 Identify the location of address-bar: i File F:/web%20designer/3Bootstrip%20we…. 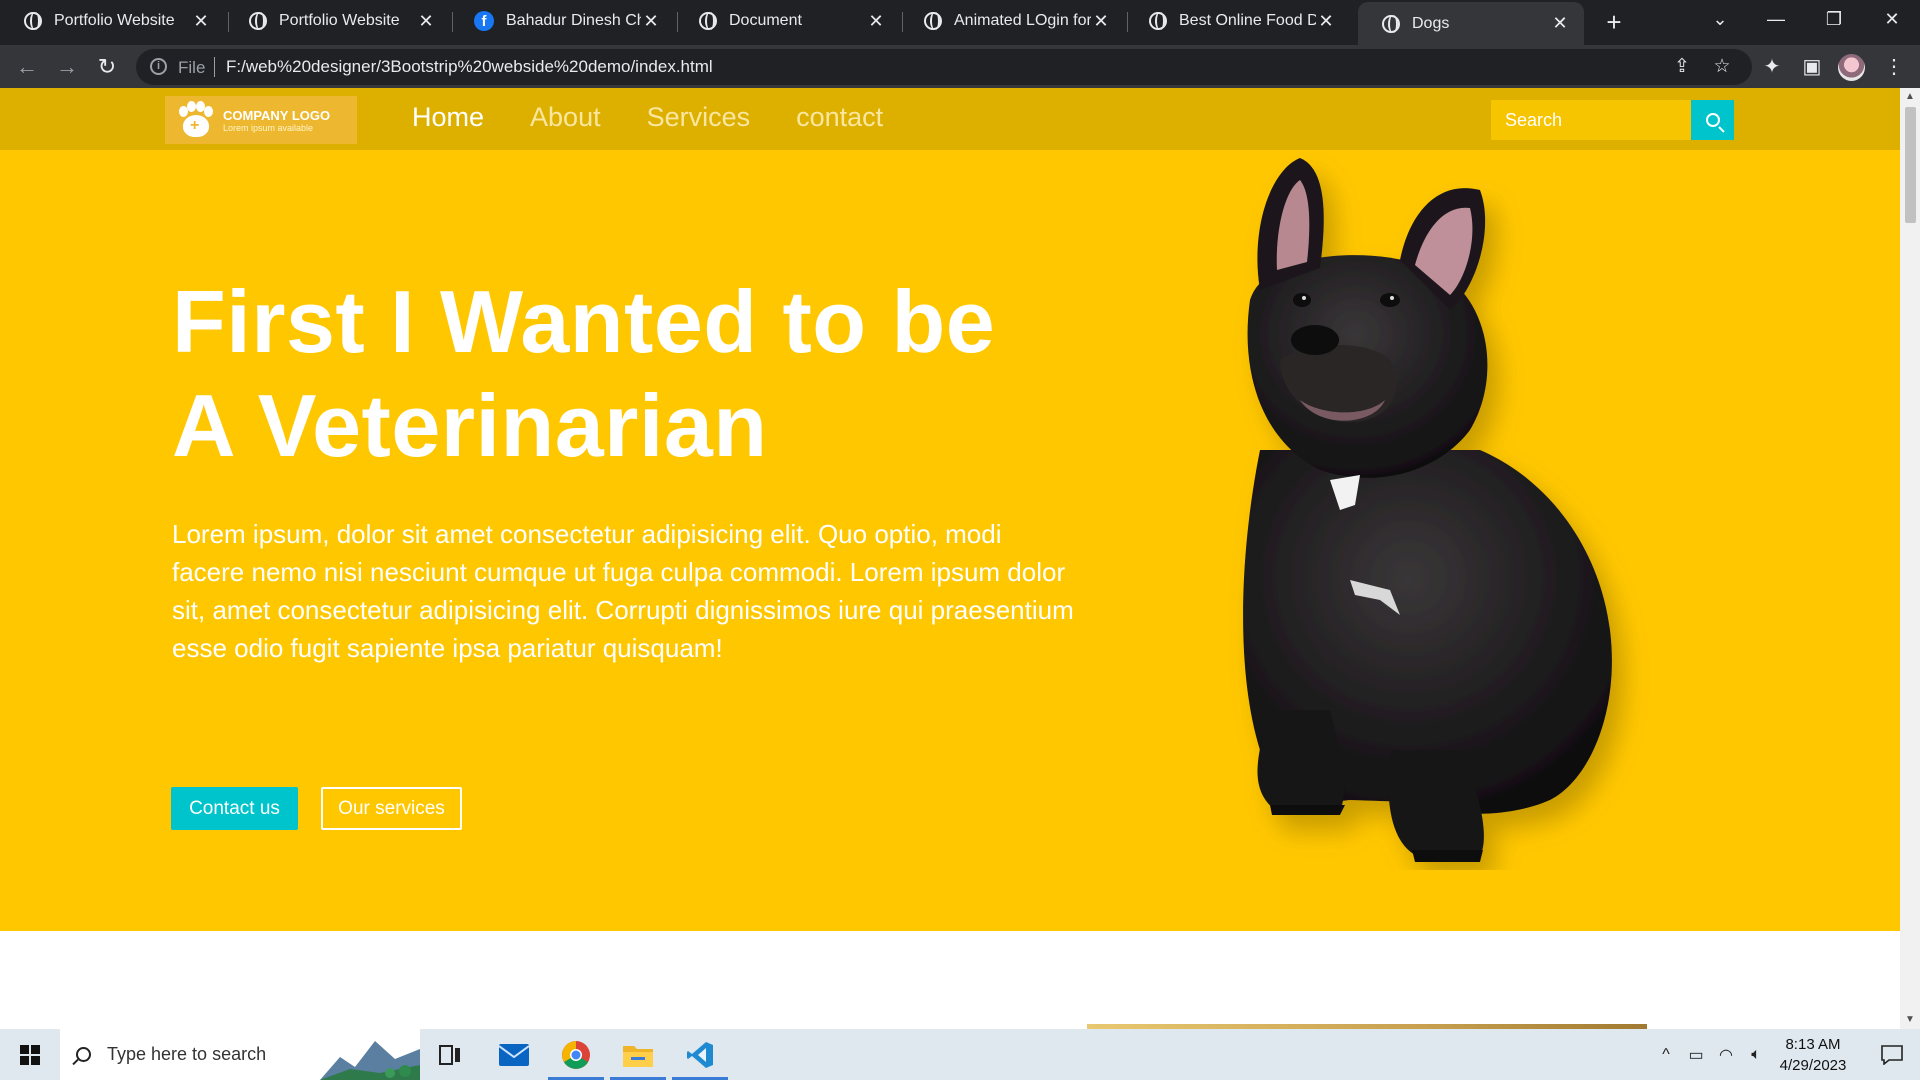
(944, 67).